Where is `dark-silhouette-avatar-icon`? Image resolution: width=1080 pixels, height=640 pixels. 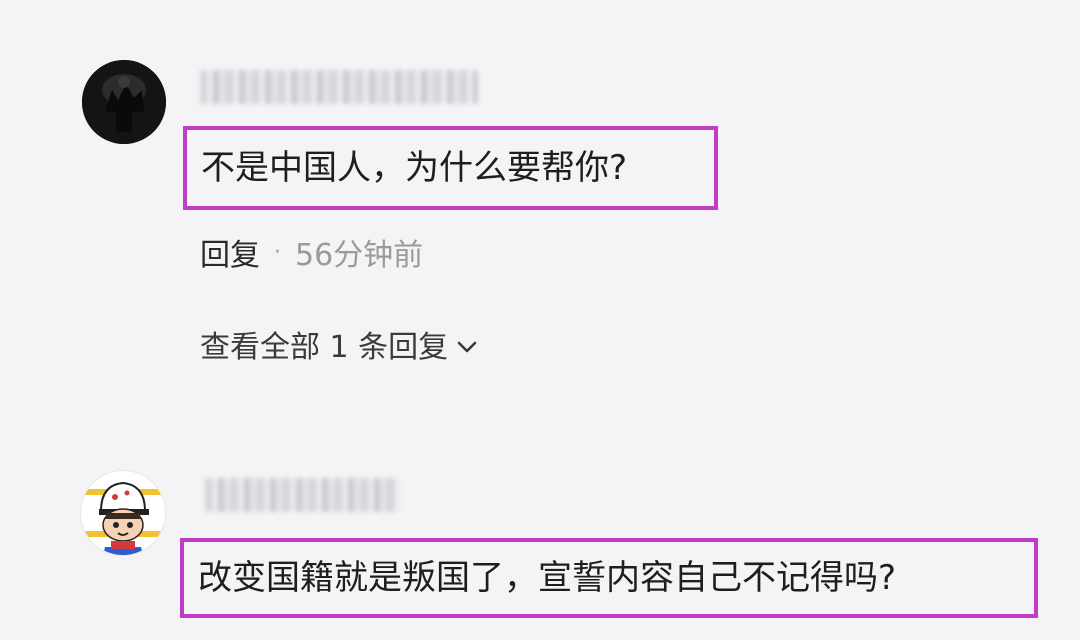
dark-silhouette-avatar-icon is located at coordinates (124, 102).